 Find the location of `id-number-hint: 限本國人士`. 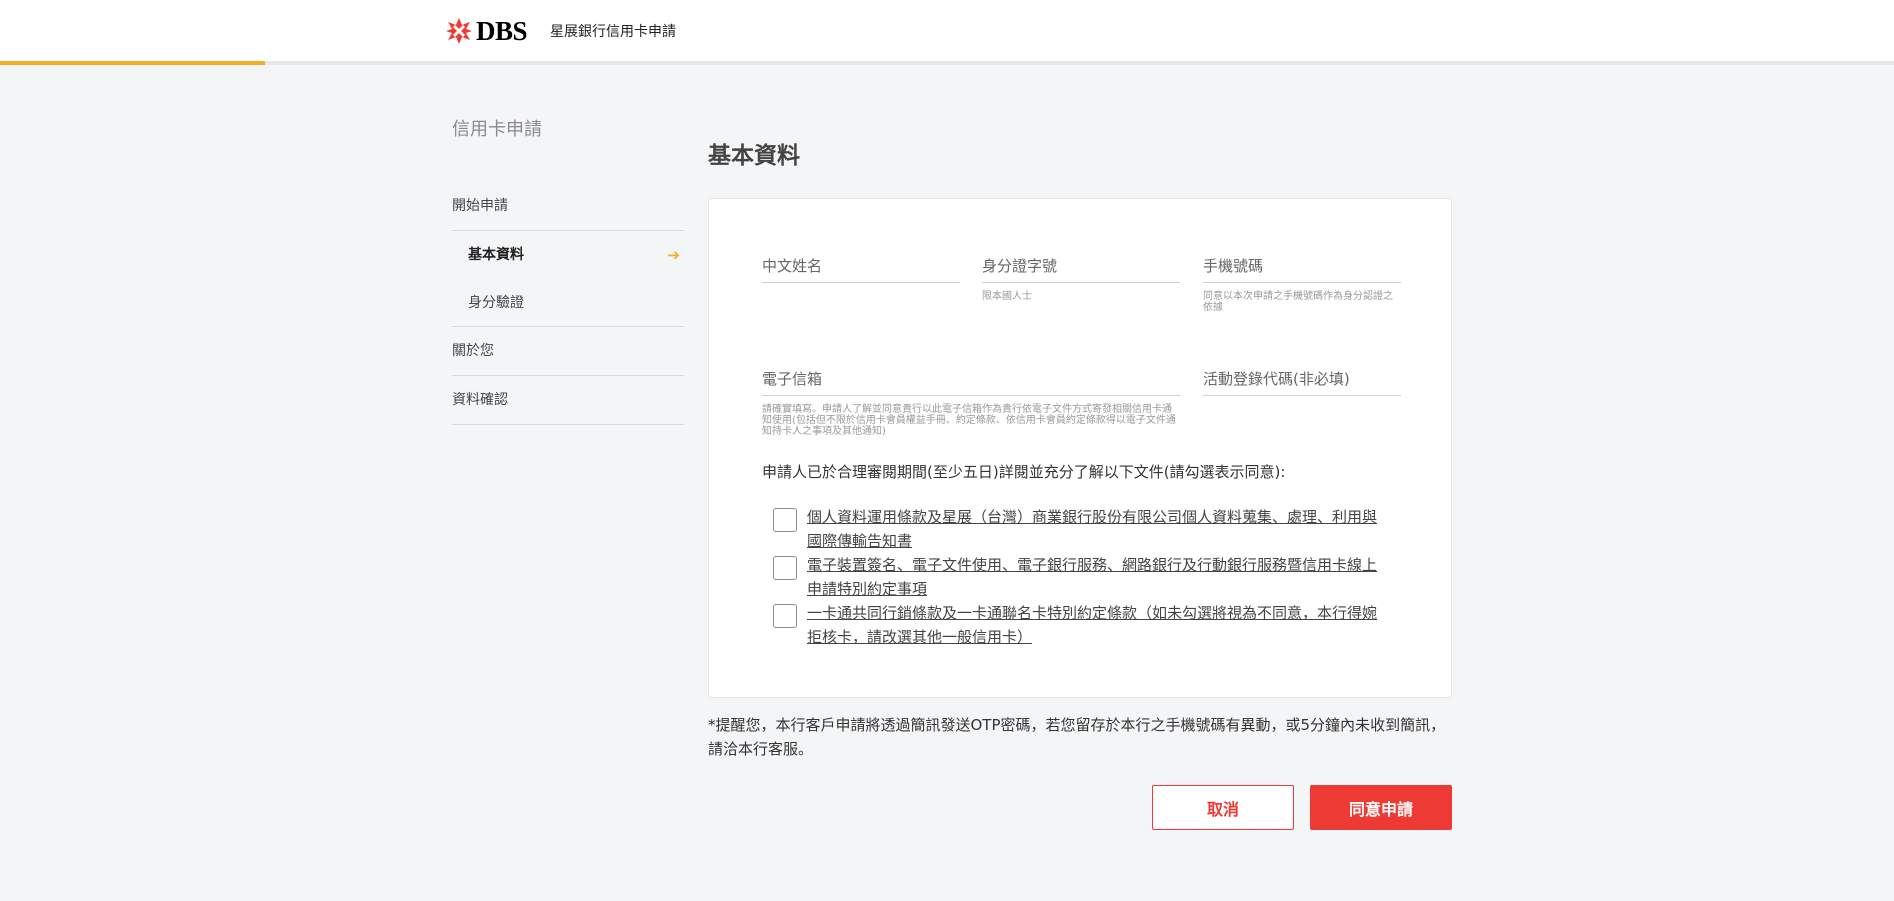

id-number-hint: 限本國人士 is located at coordinates (1007, 296).